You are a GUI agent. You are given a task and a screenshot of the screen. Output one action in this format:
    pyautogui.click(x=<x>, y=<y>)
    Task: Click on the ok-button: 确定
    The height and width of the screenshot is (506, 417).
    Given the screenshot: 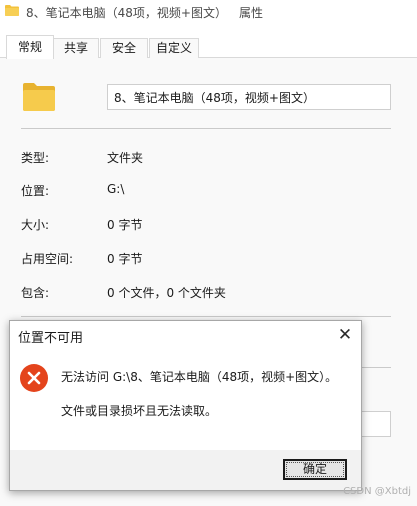 What is the action you would take?
    pyautogui.click(x=315, y=469)
    